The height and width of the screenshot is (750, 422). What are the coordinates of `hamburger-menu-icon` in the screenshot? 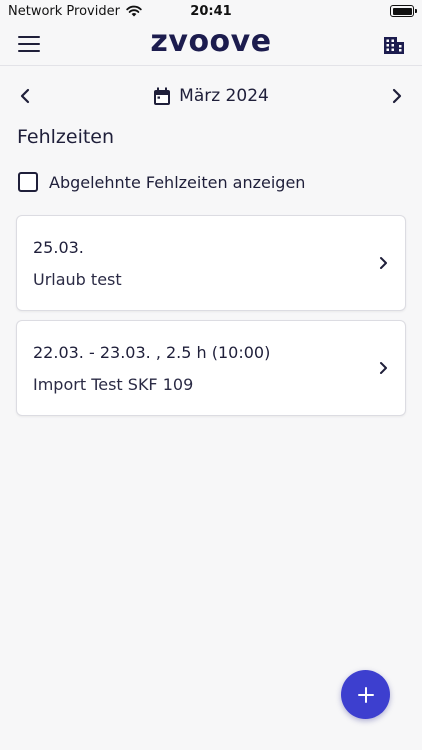 It's located at (29, 44).